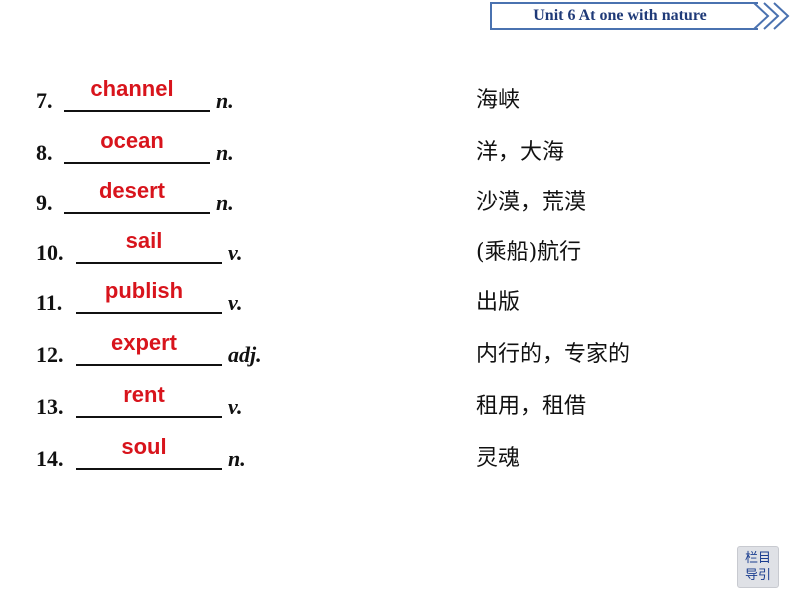 The width and height of the screenshot is (794, 596). I want to click on vocab-item: 7. channel n. 海峡, so click(386, 99).